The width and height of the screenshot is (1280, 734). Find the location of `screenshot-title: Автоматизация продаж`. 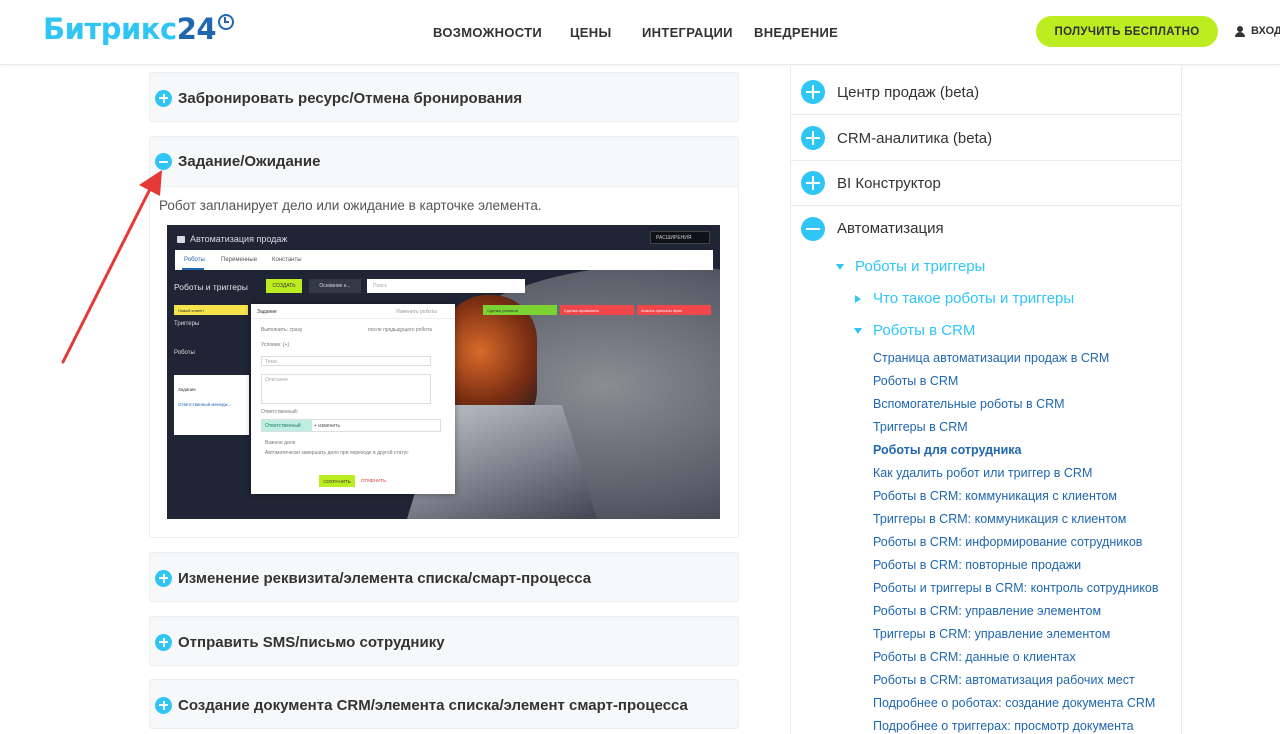

screenshot-title: Автоматизация продаж is located at coordinates (232, 239).